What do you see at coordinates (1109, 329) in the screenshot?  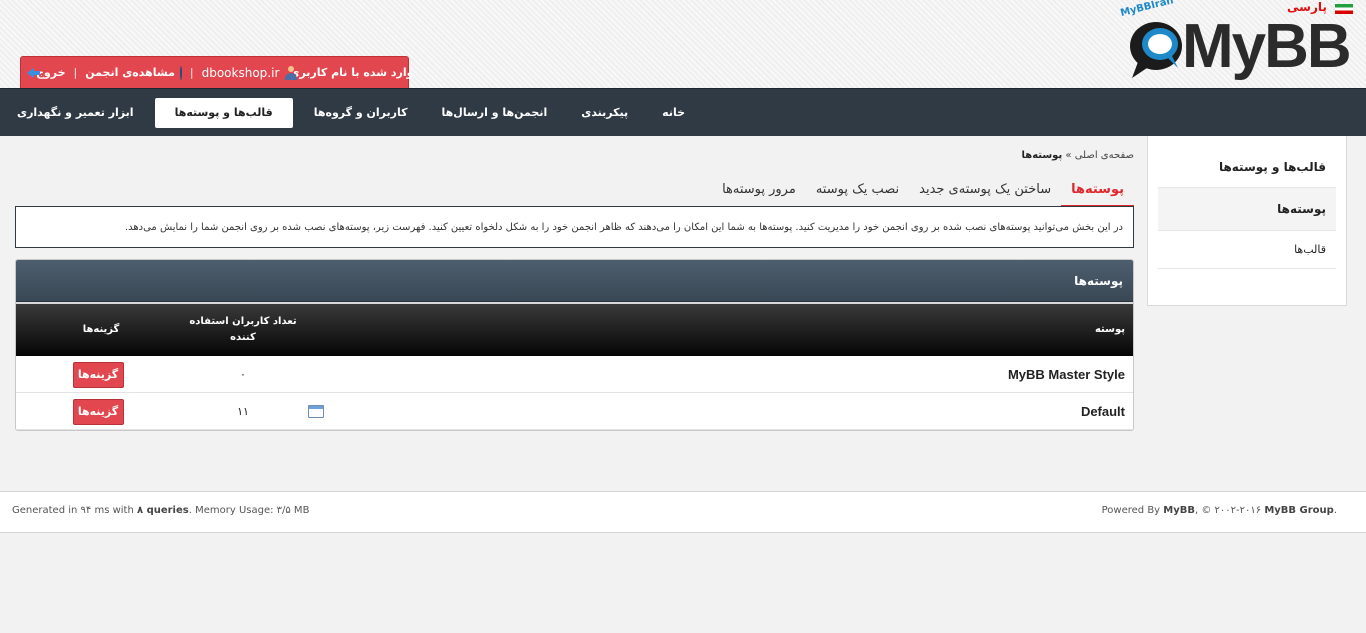 I see `column-theme: پوسته` at bounding box center [1109, 329].